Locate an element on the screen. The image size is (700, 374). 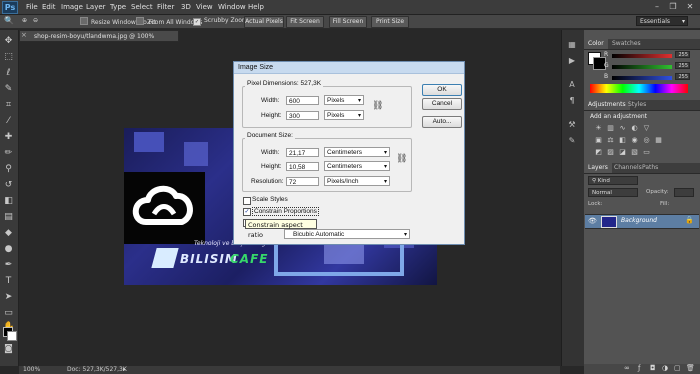
eraser-tool-icon: ◧ is located at coordinates (8, 201).